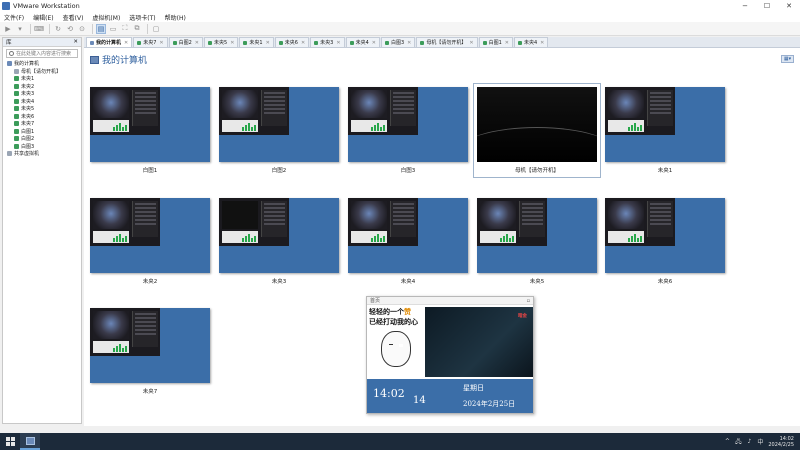 The height and width of the screenshot is (450, 800). I want to click on vm-thumbnail: 白图1, so click(150, 130).